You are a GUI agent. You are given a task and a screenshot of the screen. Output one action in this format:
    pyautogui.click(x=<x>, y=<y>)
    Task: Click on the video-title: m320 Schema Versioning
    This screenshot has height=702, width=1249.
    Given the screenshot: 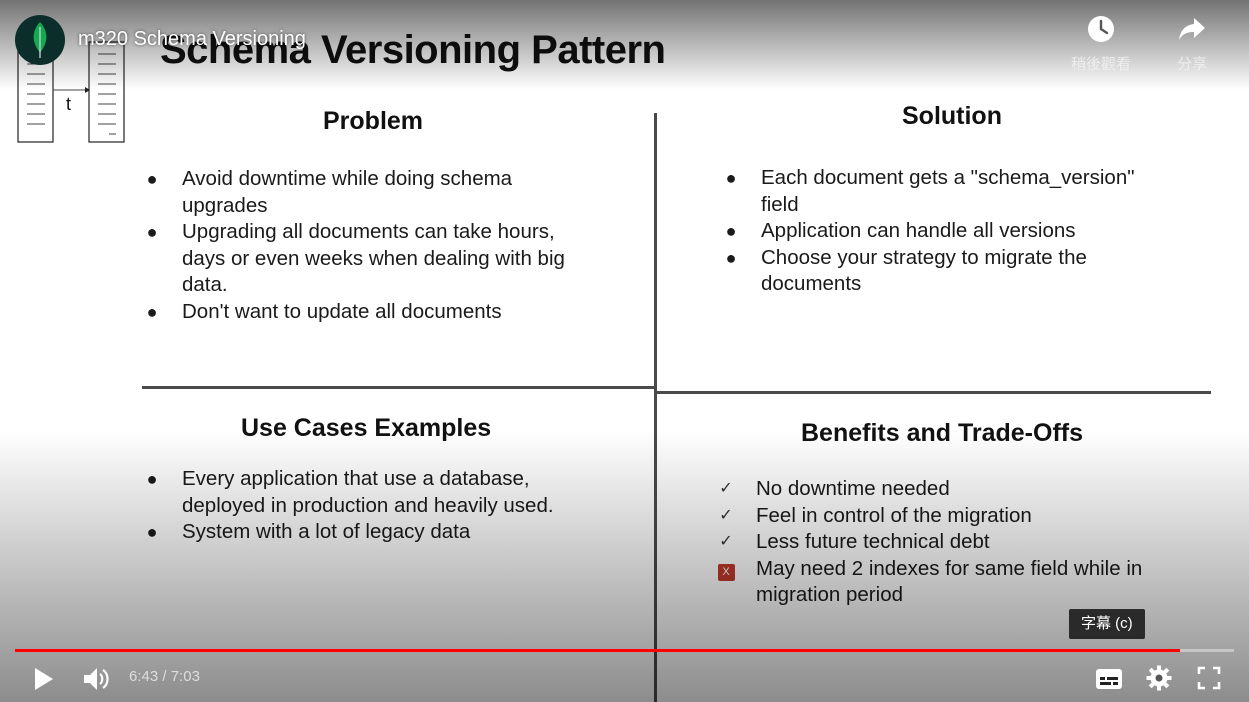 What is the action you would take?
    pyautogui.click(x=192, y=39)
    